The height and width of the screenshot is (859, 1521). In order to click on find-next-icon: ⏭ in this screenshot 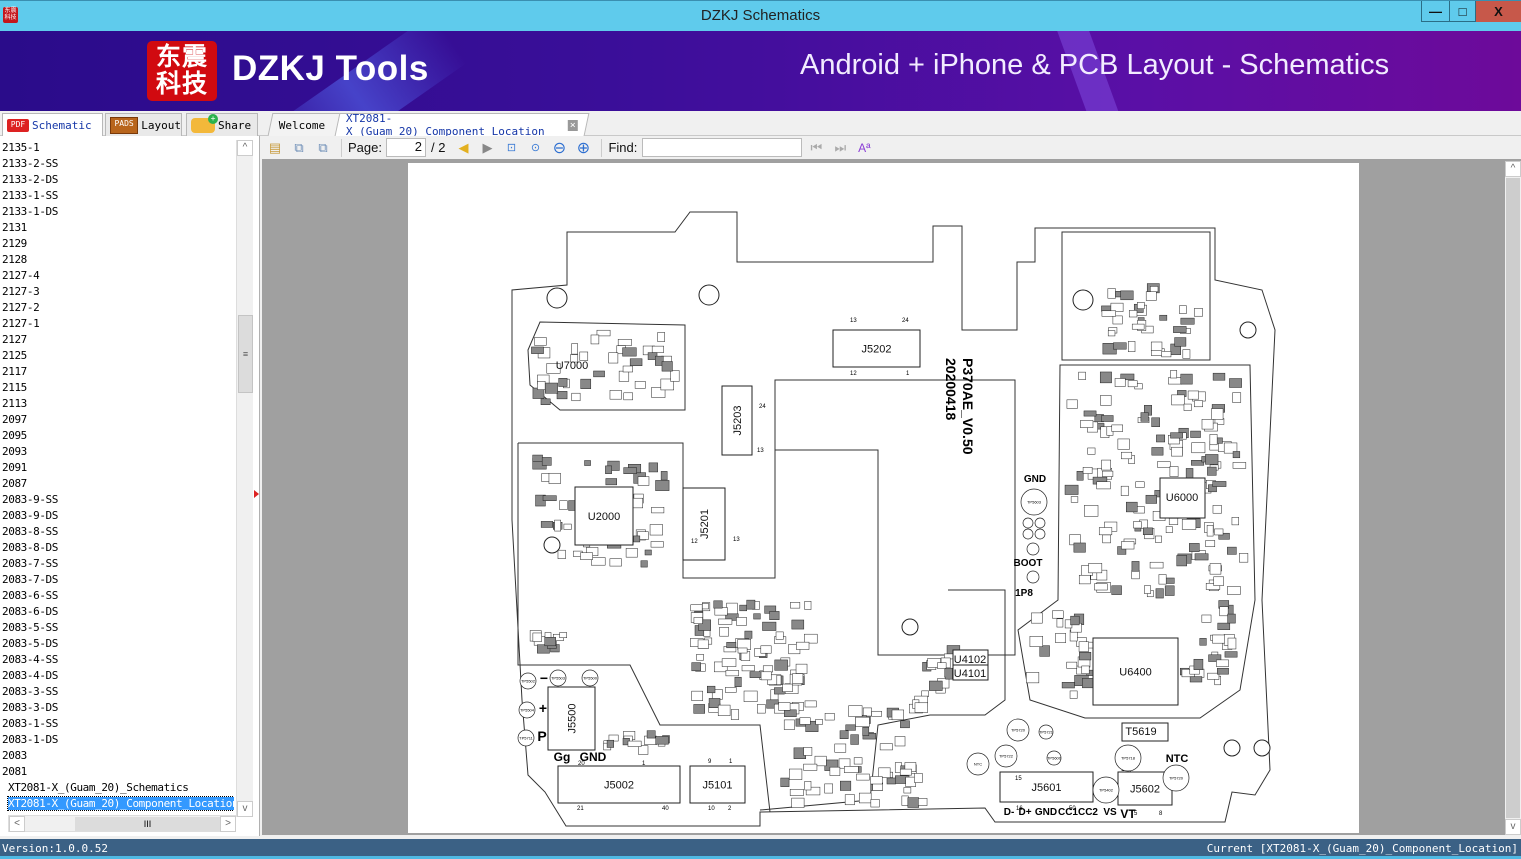, I will do `click(840, 148)`.